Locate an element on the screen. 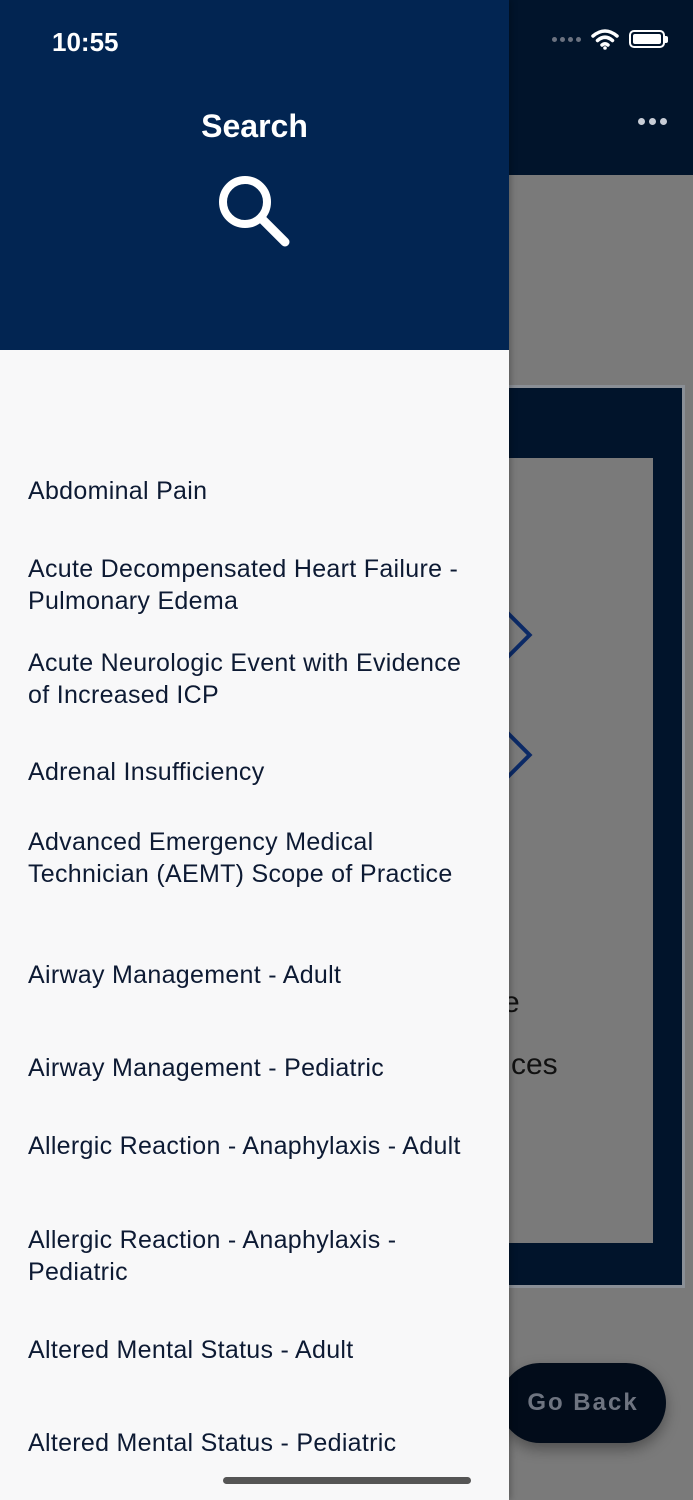  status-icons is located at coordinates (610, 39).